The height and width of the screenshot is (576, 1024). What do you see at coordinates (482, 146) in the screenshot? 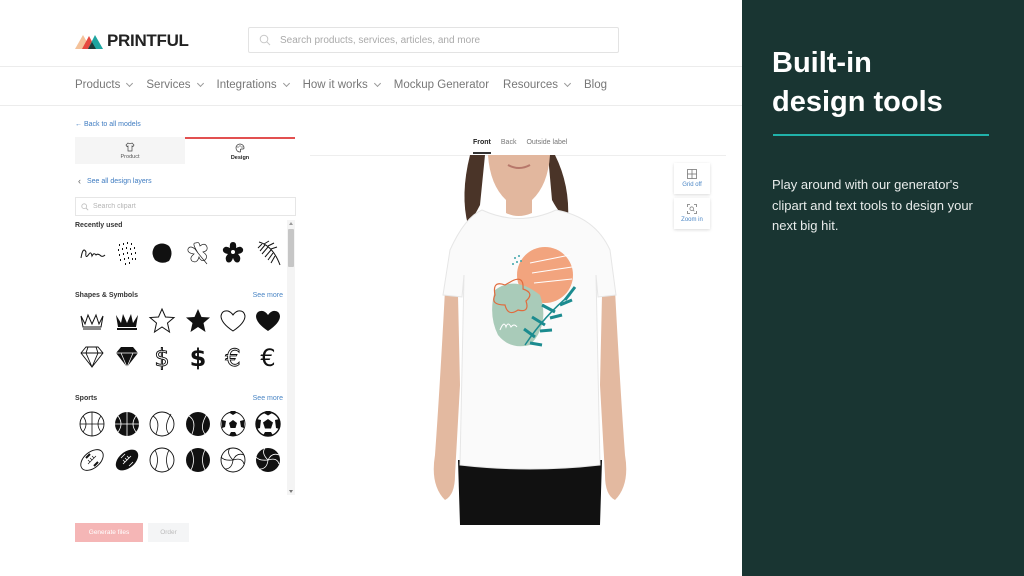
I see `view-tab-front: Front` at bounding box center [482, 146].